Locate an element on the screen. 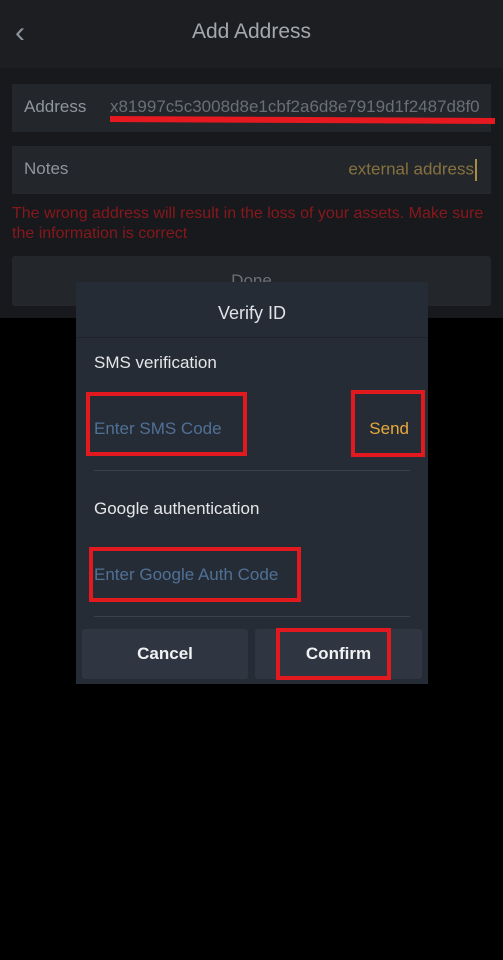 The height and width of the screenshot is (960, 503). sms-verification-label: SMS verification is located at coordinates (155, 362).